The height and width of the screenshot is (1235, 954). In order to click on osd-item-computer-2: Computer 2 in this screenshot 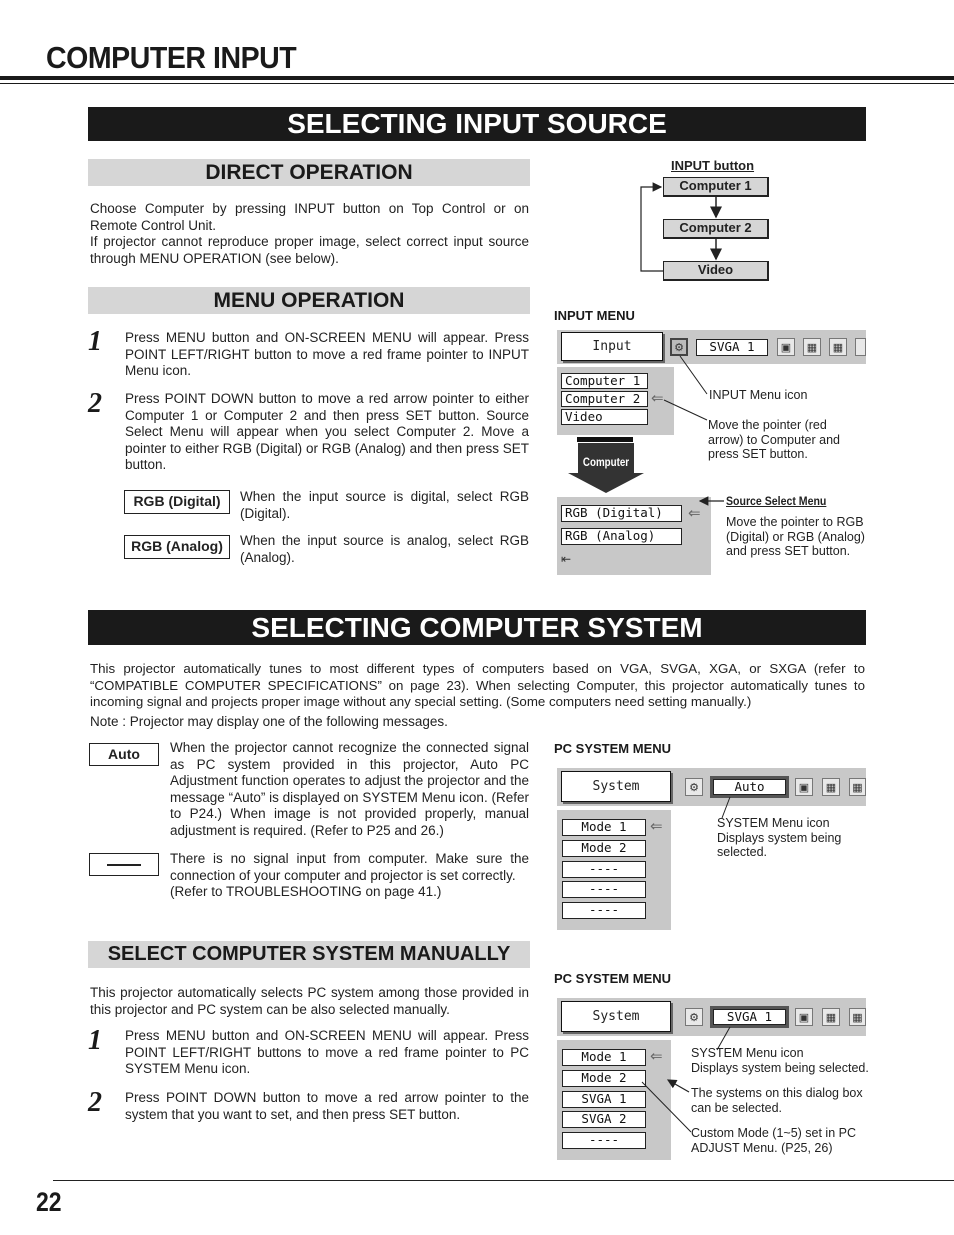, I will do `click(604, 399)`.